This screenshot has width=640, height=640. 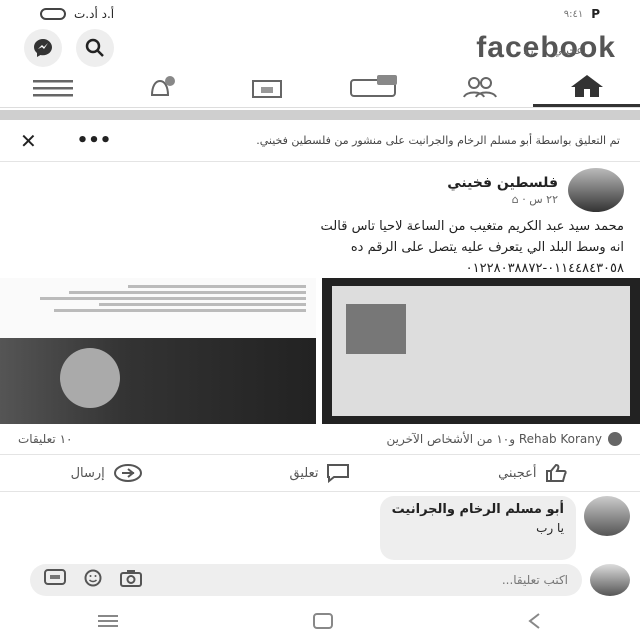 I want to click on marketplace-icon, so click(x=266, y=88).